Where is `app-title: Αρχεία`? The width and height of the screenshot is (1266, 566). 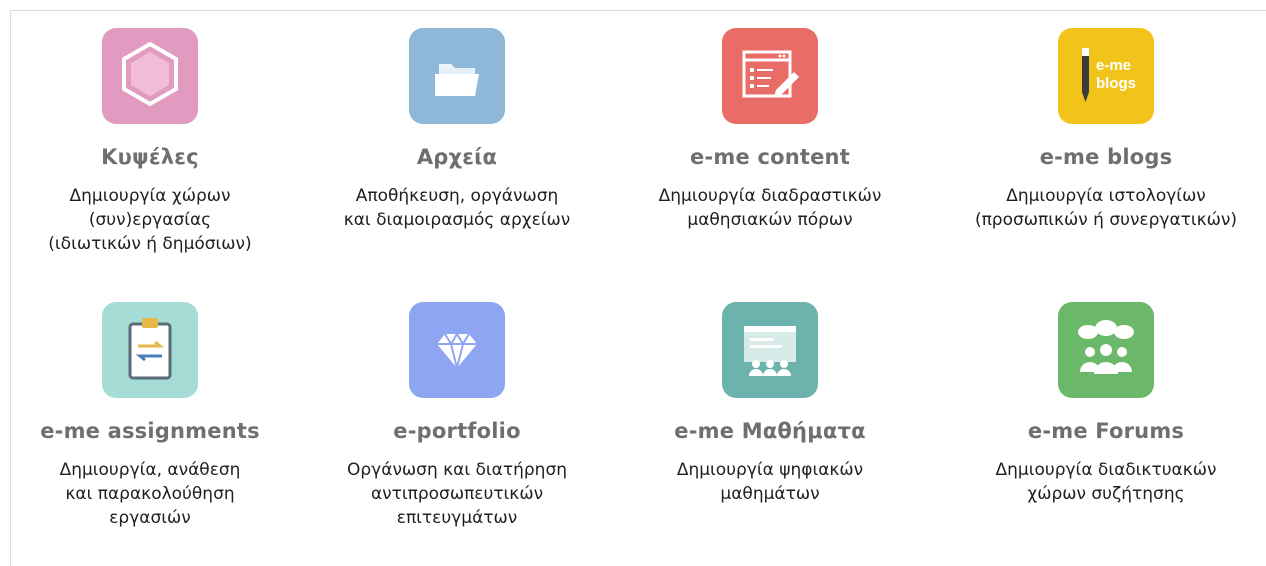
app-title: Αρχεία is located at coordinates (457, 157).